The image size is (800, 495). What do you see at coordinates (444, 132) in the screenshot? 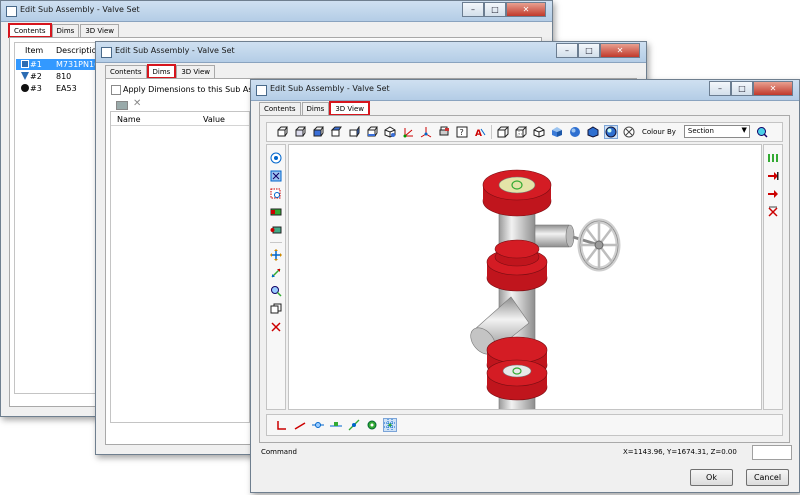
I see `print-icon` at bounding box center [444, 132].